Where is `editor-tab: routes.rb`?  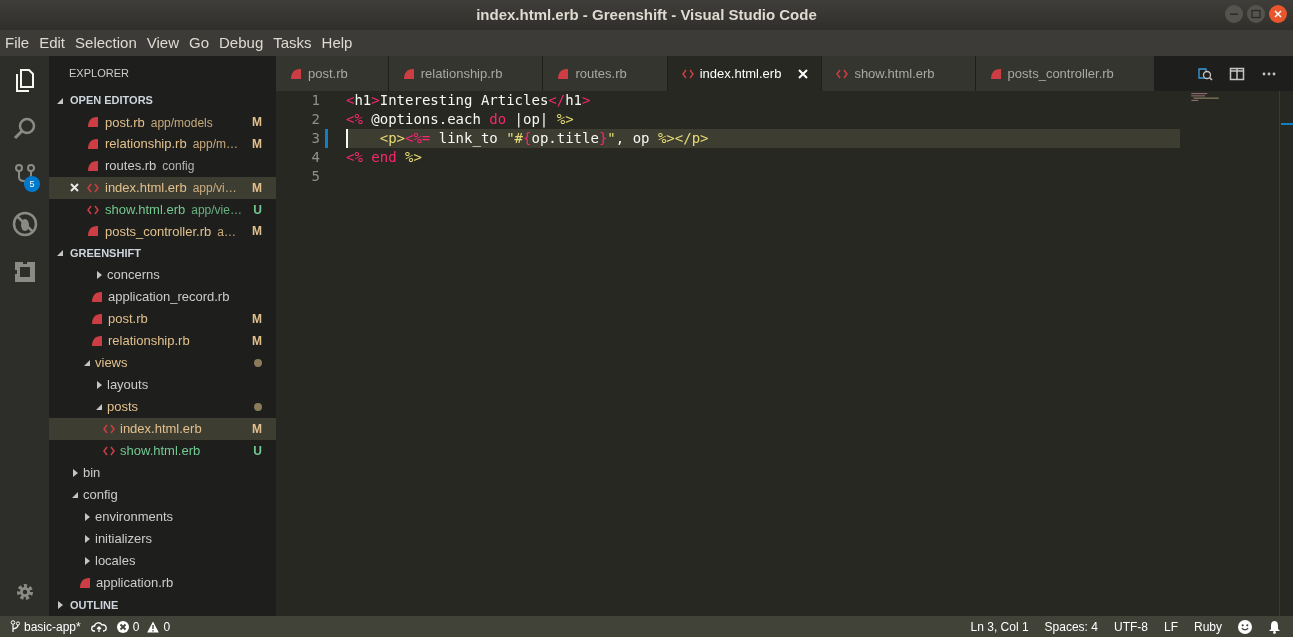 editor-tab: routes.rb is located at coordinates (605, 73).